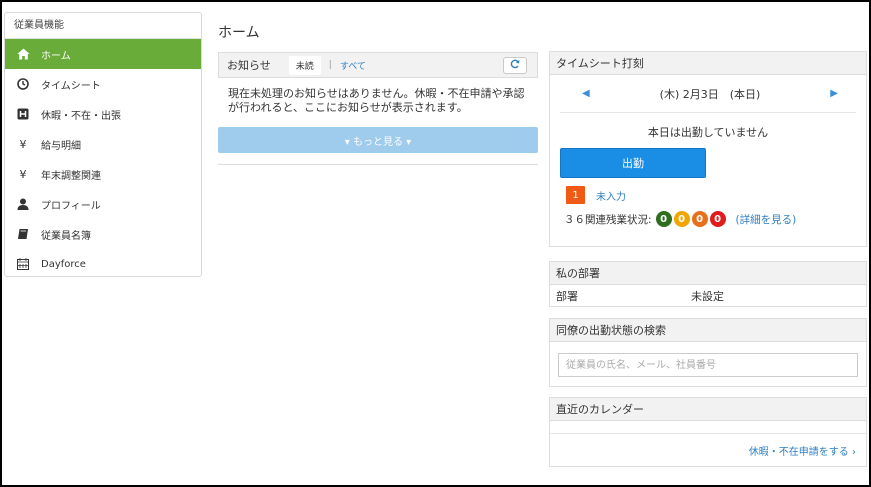  I want to click on sidebar-item-payslip: ¥ 給与明細, so click(103, 144).